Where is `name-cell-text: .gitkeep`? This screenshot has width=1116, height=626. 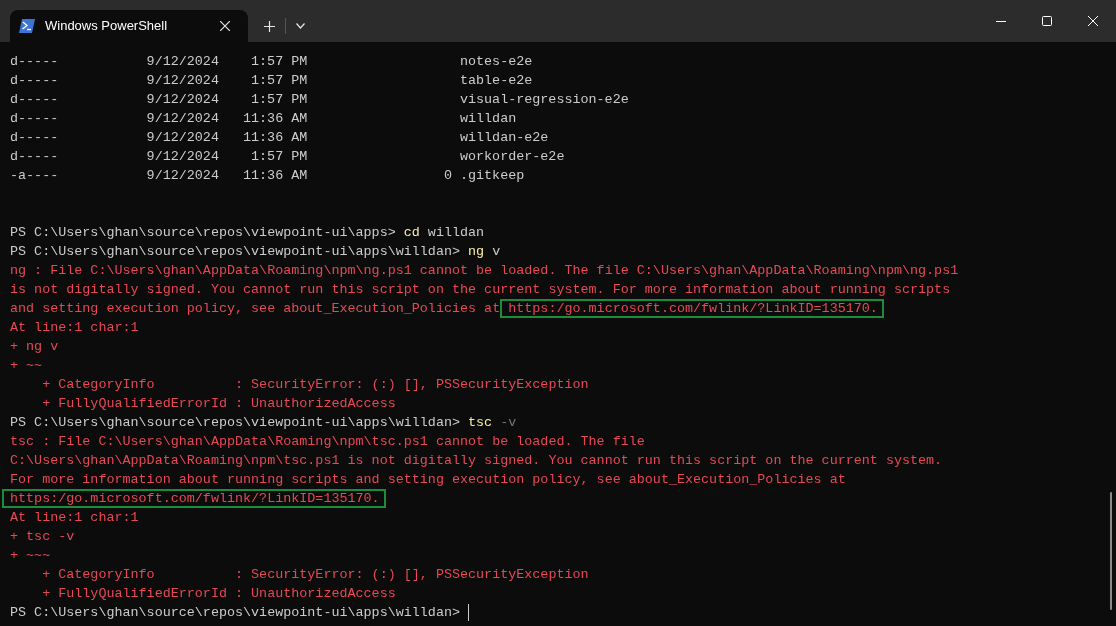 name-cell-text: .gitkeep is located at coordinates (492, 176).